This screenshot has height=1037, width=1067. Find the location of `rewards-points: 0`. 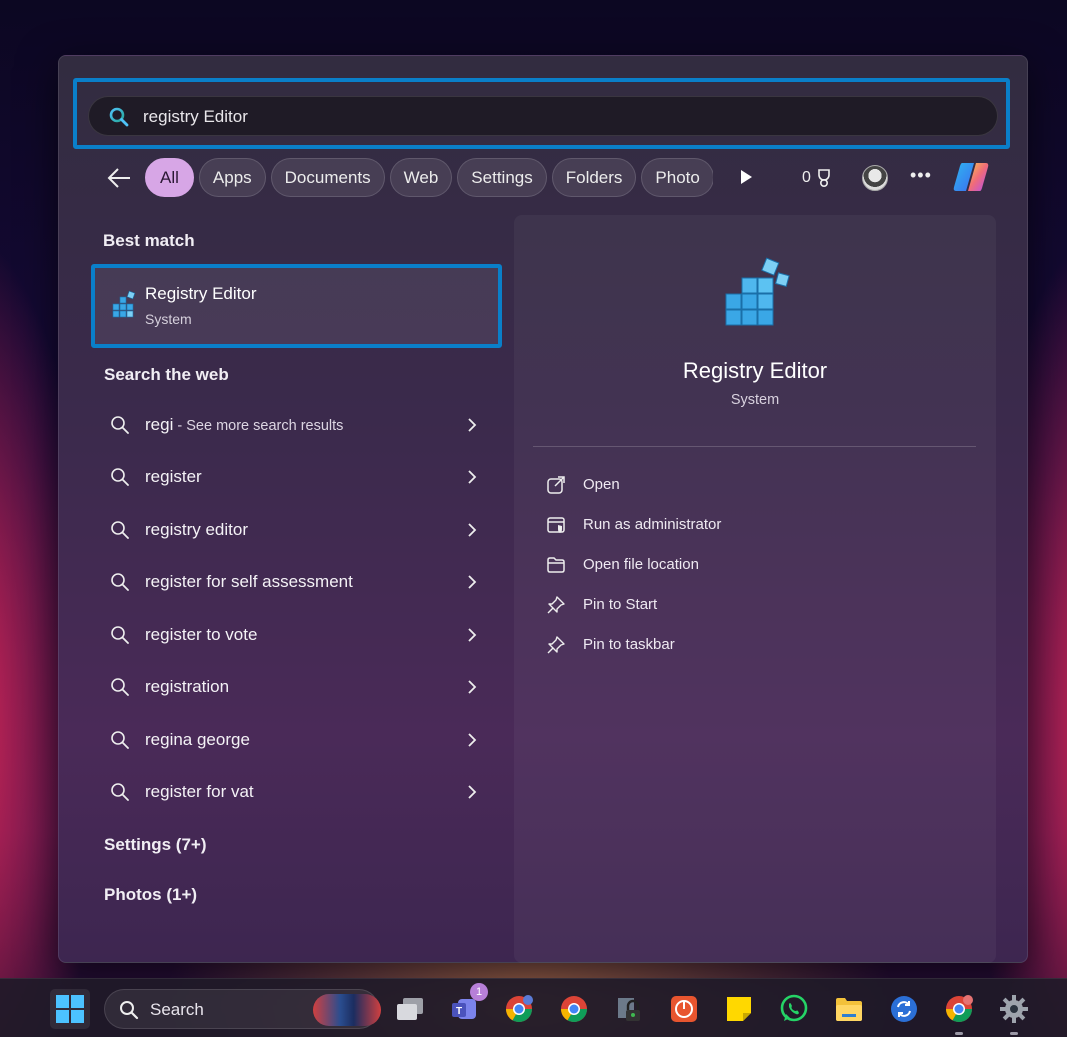

rewards-points: 0 is located at coordinates (817, 178).